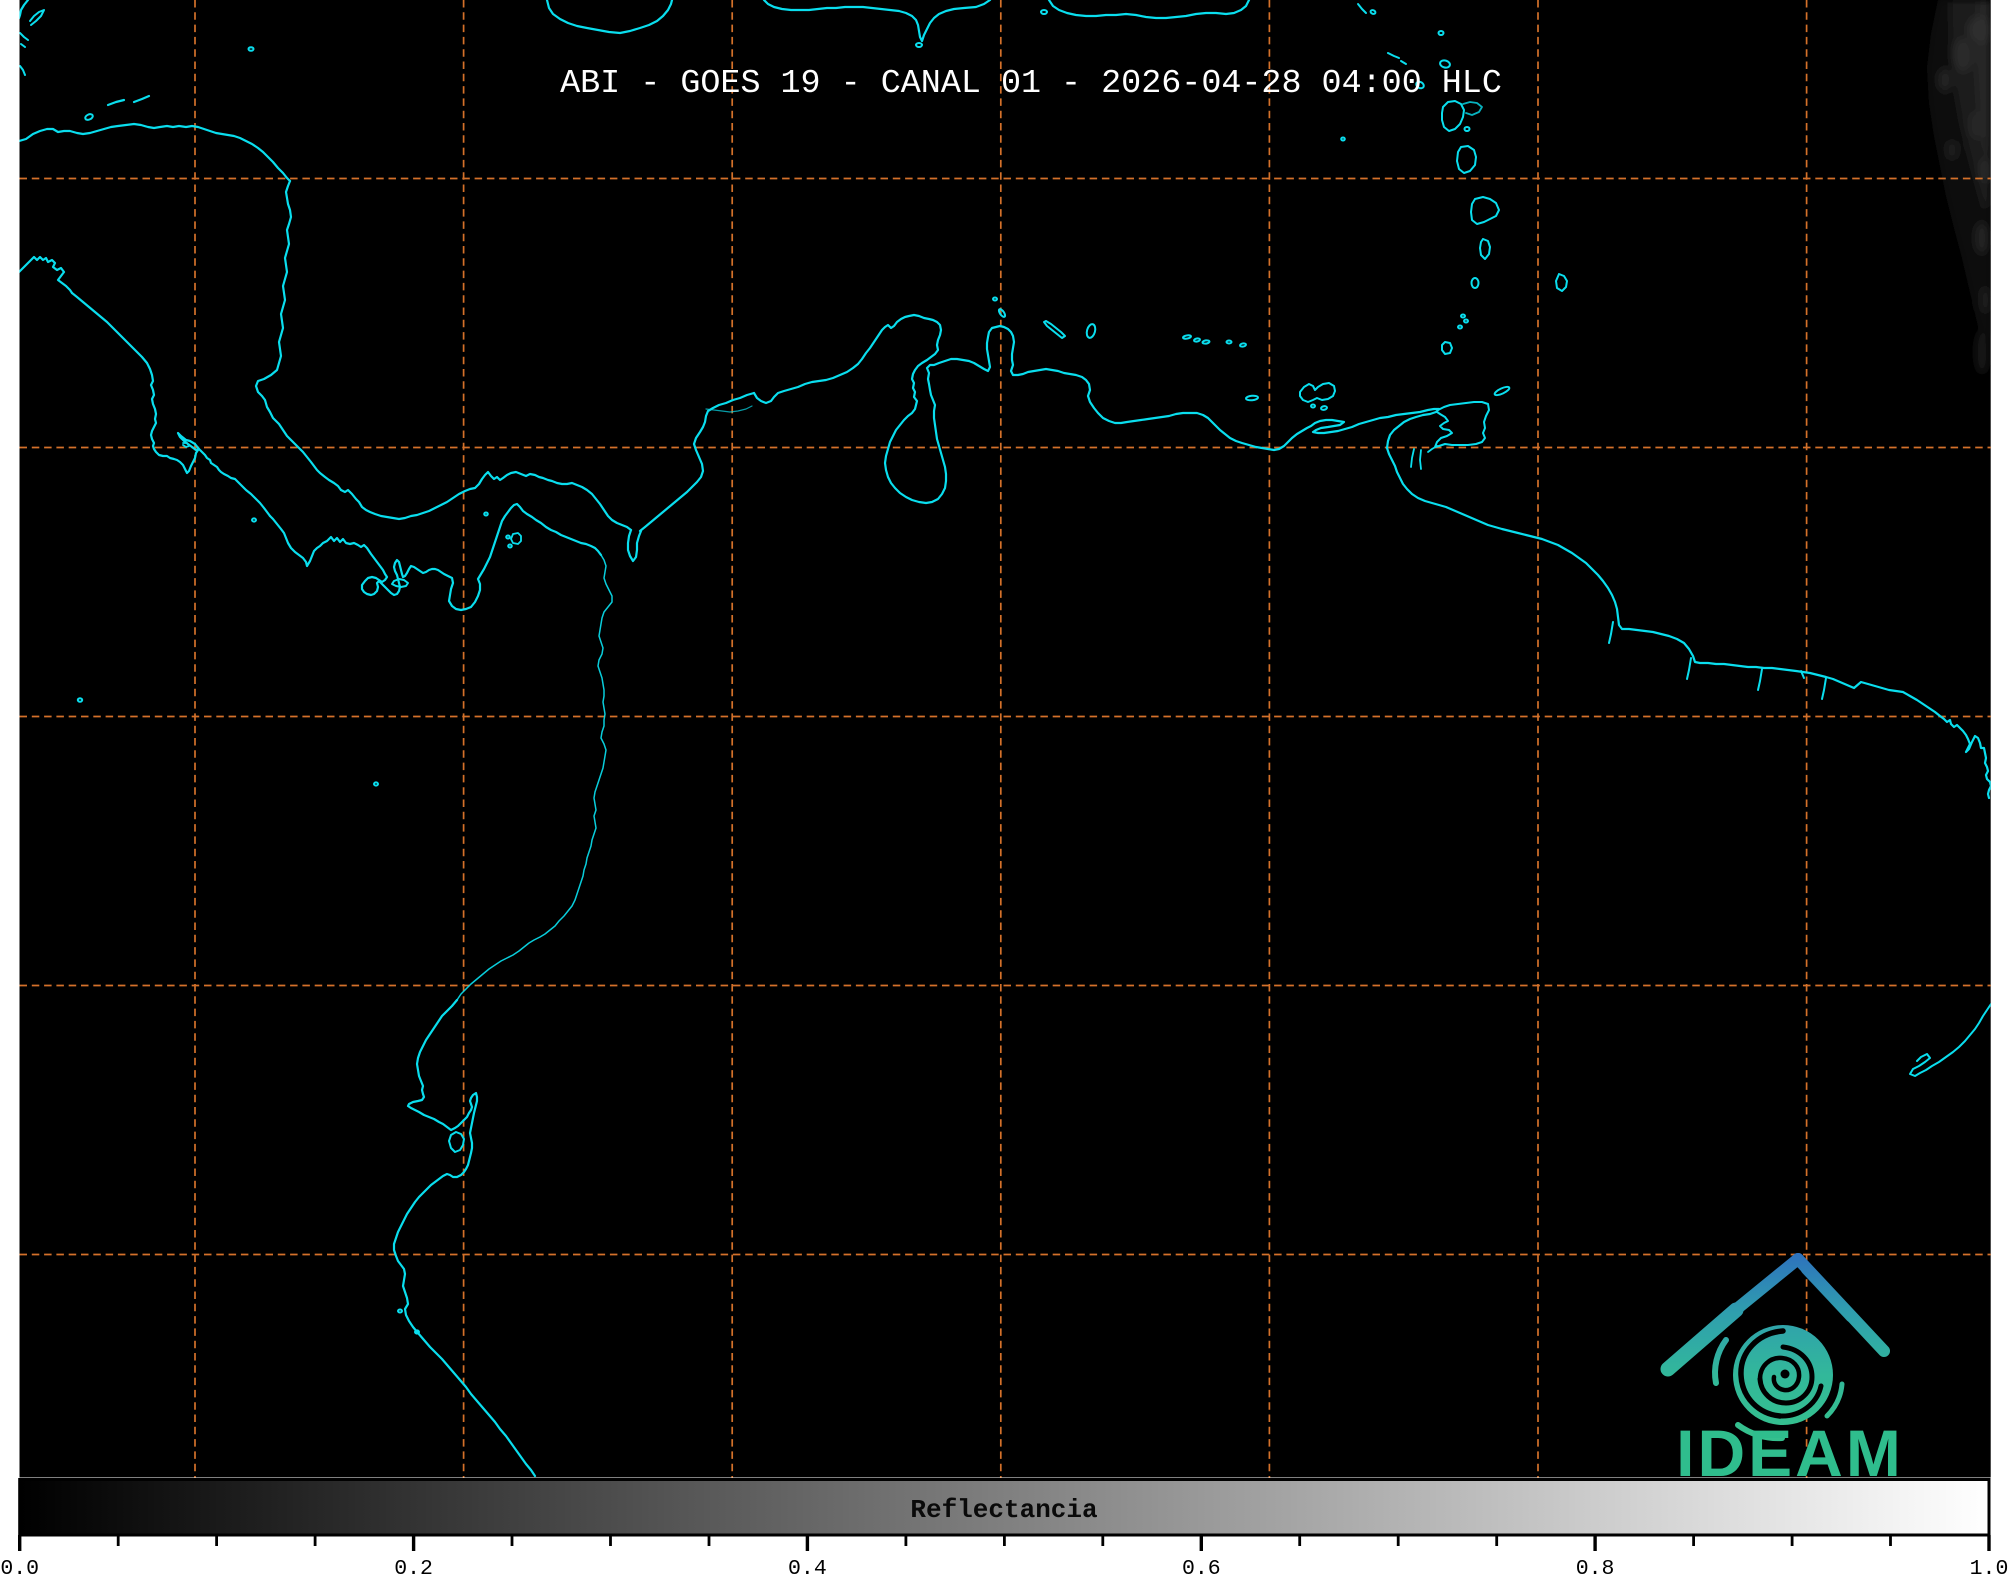 This screenshot has height=1577, width=2011. I want to click on svg-text: Reflectancia, so click(1003, 1510).